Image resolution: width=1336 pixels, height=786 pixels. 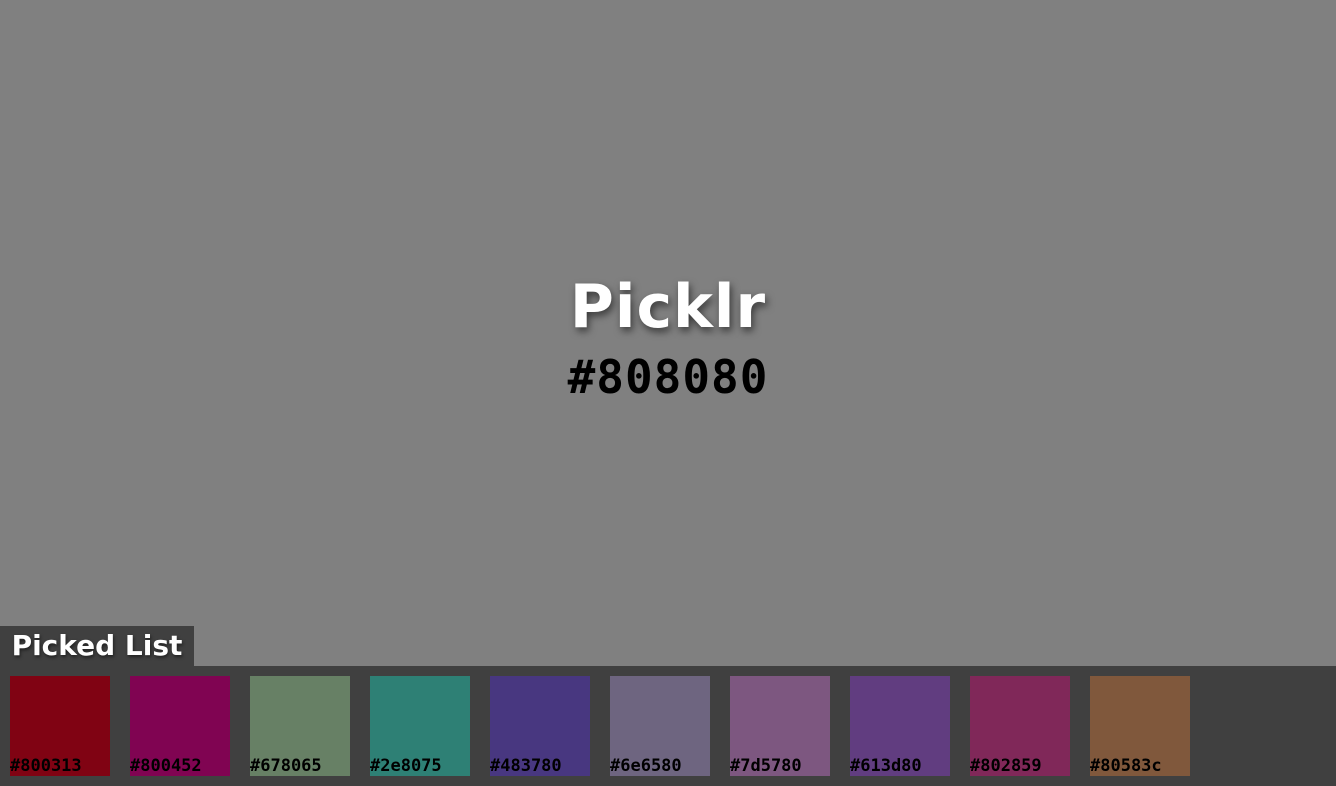 What do you see at coordinates (668, 377) in the screenshot?
I see `current-color-hex: #808080` at bounding box center [668, 377].